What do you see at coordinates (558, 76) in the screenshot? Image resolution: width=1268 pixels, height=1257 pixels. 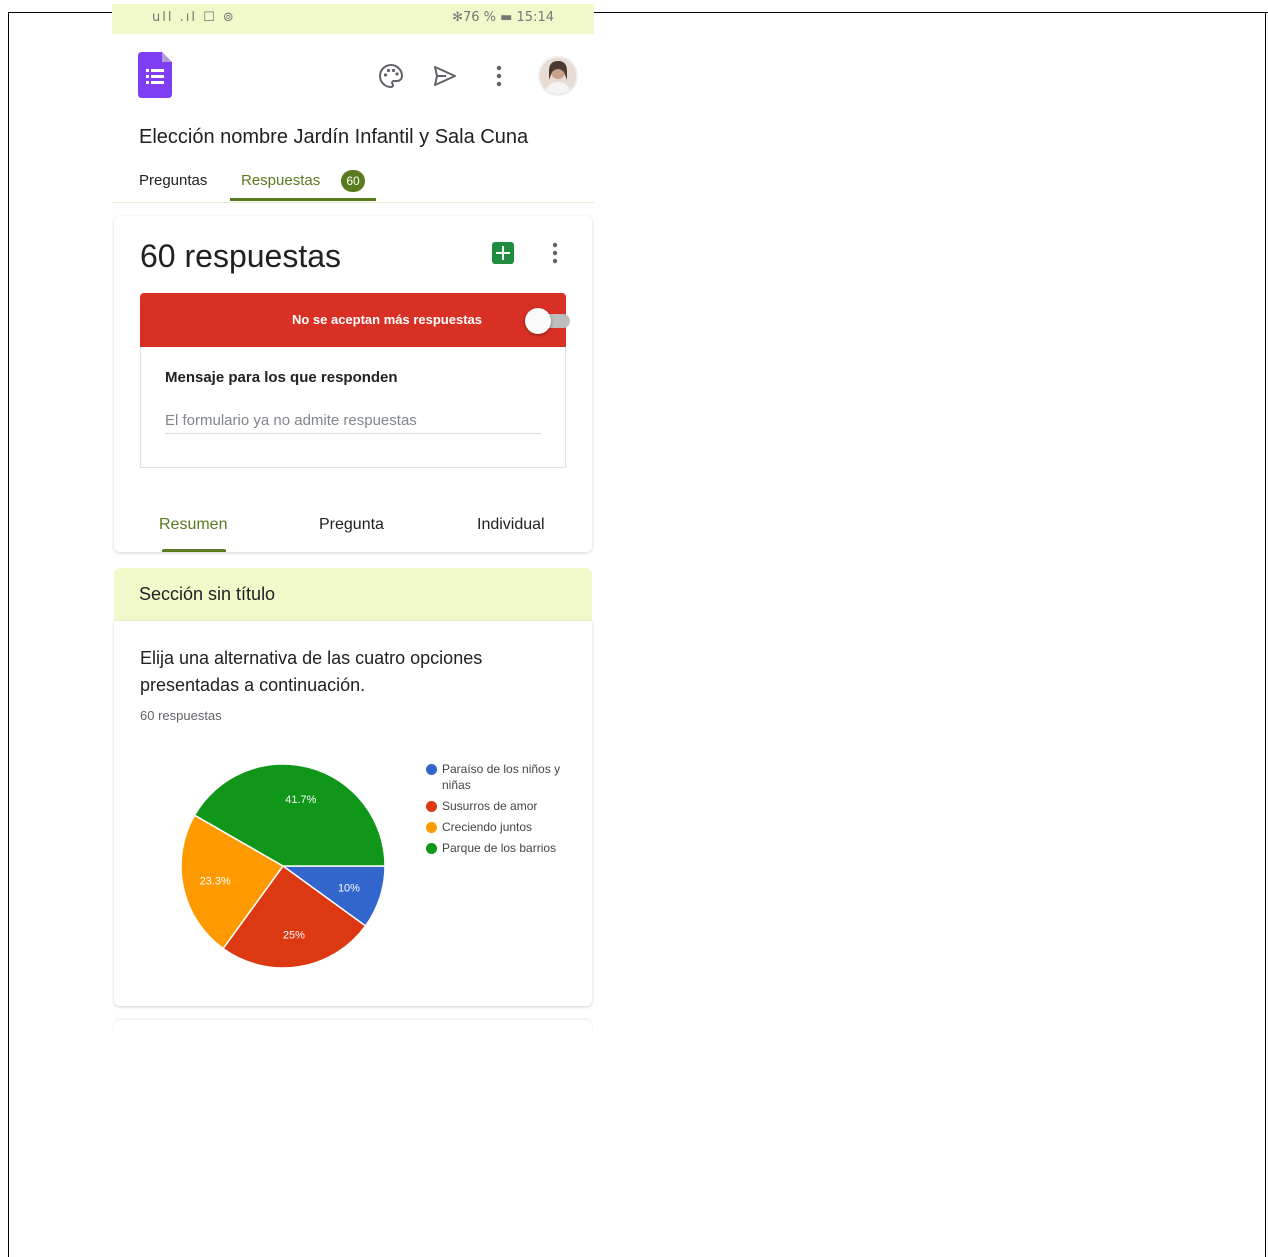 I see `avatar` at bounding box center [558, 76].